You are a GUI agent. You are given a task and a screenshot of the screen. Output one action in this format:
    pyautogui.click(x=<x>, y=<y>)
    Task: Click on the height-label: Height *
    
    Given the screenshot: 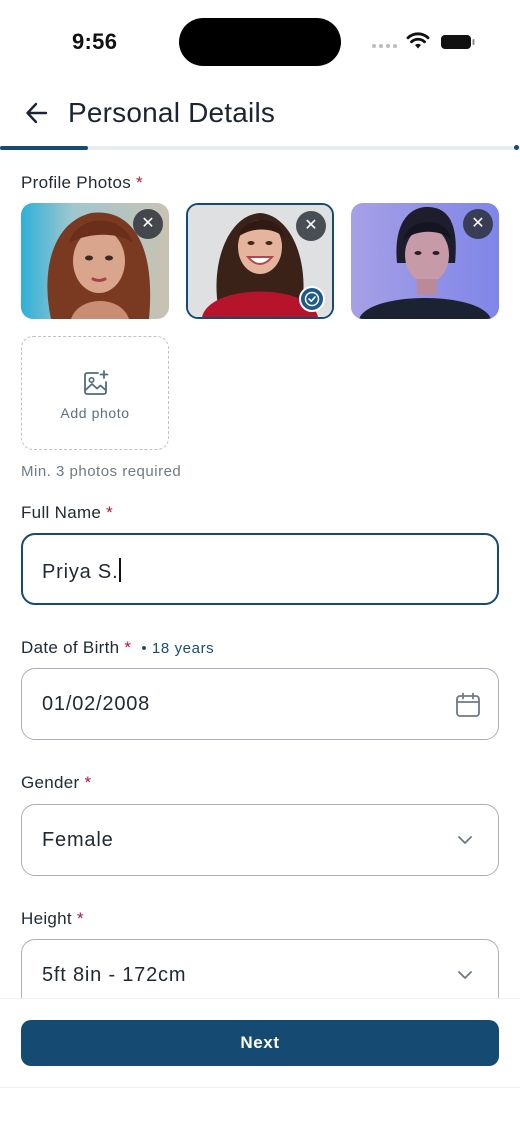 What is the action you would take?
    pyautogui.click(x=52, y=919)
    